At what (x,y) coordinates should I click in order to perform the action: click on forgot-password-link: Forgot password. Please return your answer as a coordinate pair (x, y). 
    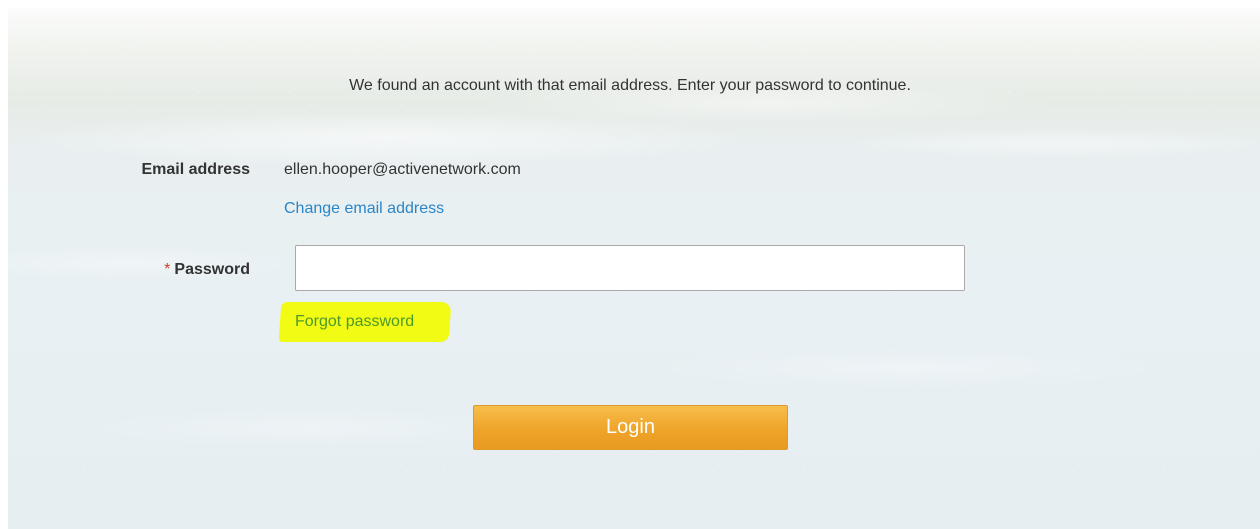
    Looking at the image, I should click on (354, 322).